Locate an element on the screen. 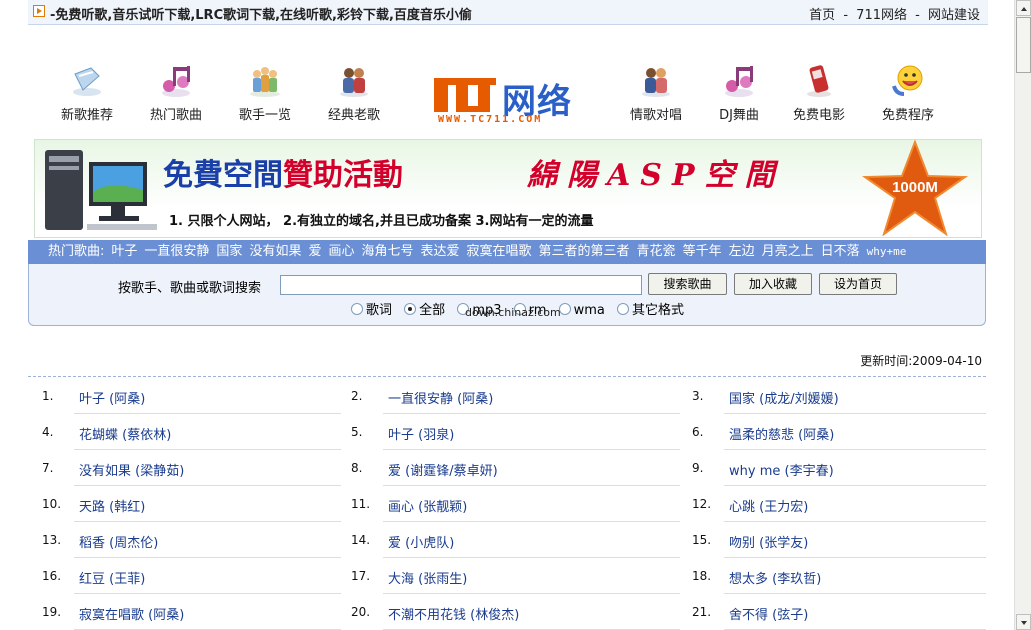 Image resolution: width=1031 pixels, height=630 pixels. hot-song-link: 国家 is located at coordinates (229, 251).